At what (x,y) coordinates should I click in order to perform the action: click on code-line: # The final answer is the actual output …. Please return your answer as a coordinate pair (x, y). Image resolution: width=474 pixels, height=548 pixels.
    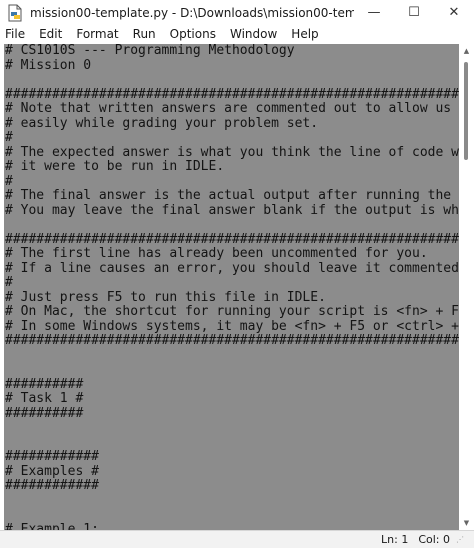
    Looking at the image, I should click on (232, 196).